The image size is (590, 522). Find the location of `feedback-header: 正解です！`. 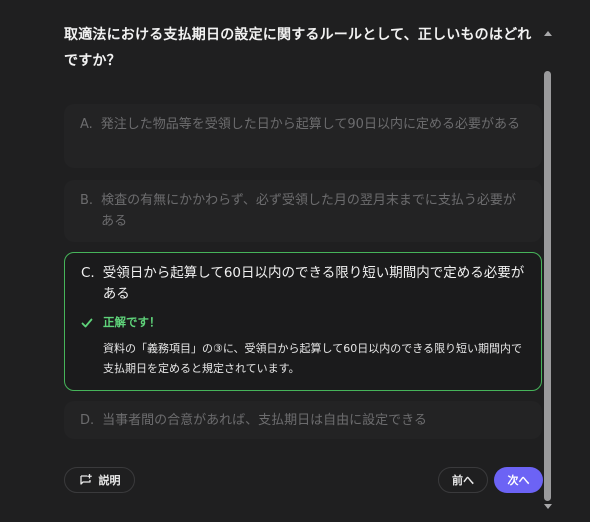

feedback-header: 正解です！ is located at coordinates (303, 322).